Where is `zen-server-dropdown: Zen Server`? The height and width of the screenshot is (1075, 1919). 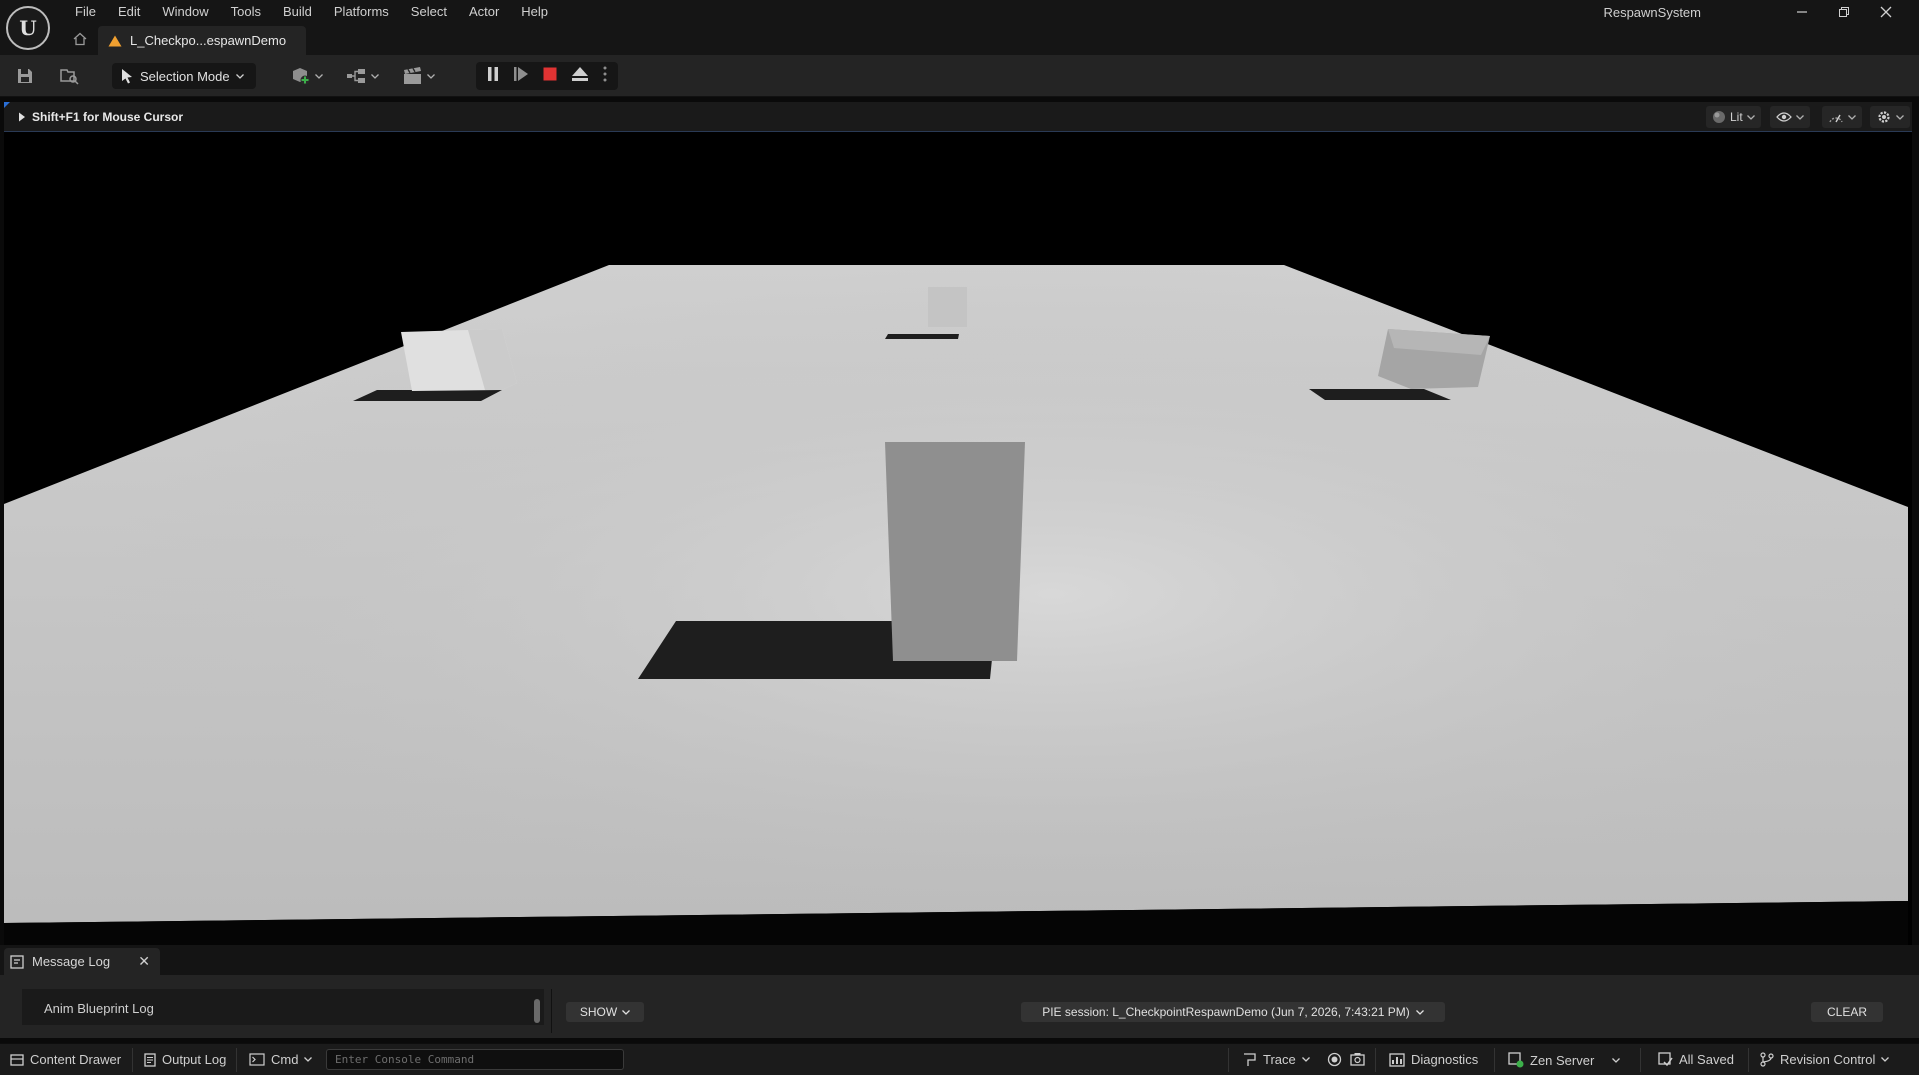
zen-server-dropdown: Zen Server is located at coordinates (1564, 1060).